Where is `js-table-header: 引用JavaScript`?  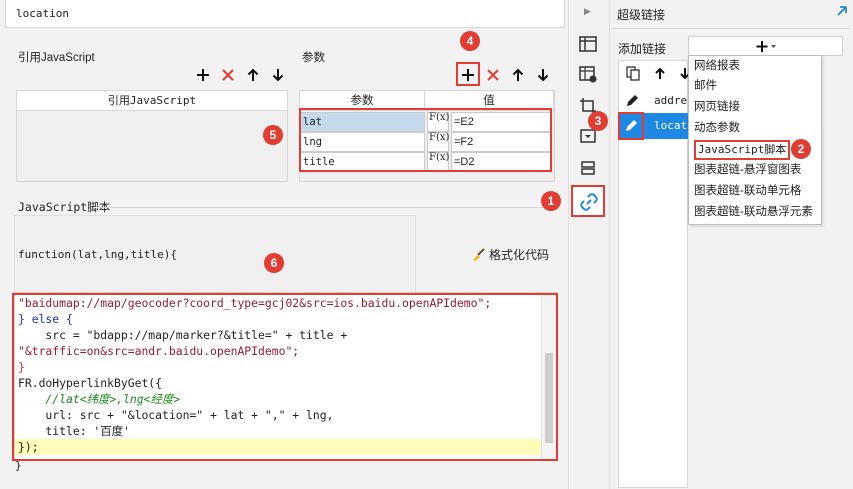 js-table-header: 引用JavaScript is located at coordinates (152, 101).